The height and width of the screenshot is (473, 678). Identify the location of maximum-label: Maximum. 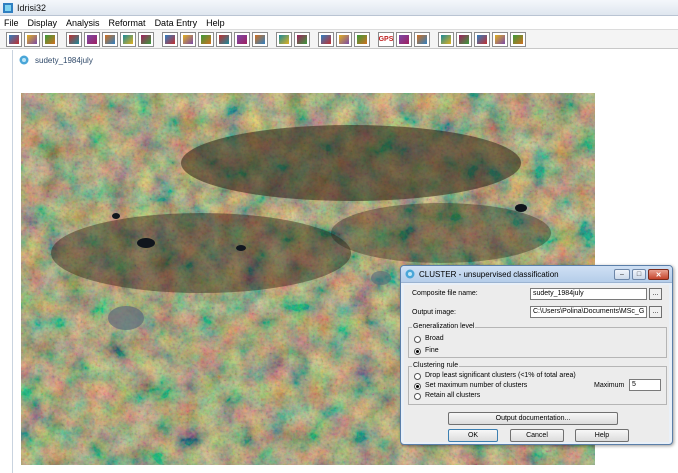
(609, 385).